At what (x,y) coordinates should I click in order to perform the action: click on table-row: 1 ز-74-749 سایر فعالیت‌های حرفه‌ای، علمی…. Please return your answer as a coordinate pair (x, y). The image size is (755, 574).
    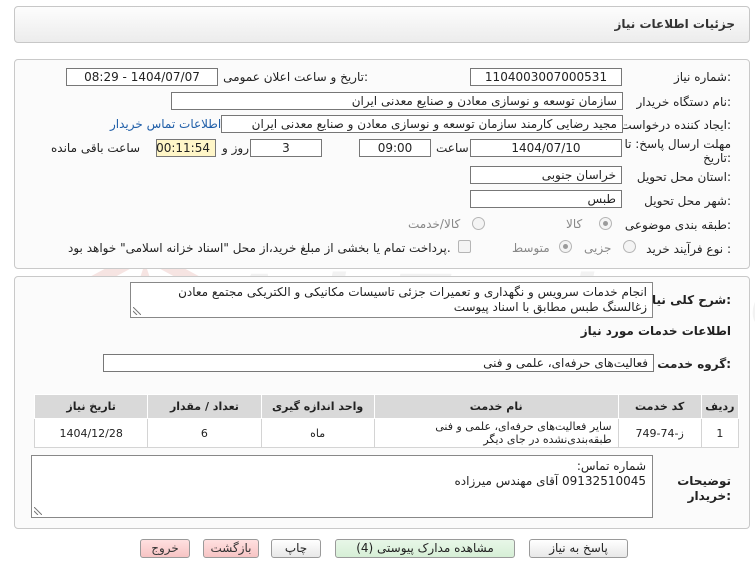
    Looking at the image, I should click on (386, 433).